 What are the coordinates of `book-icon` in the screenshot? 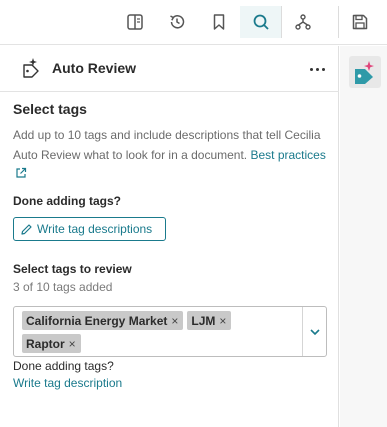 It's located at (135, 22).